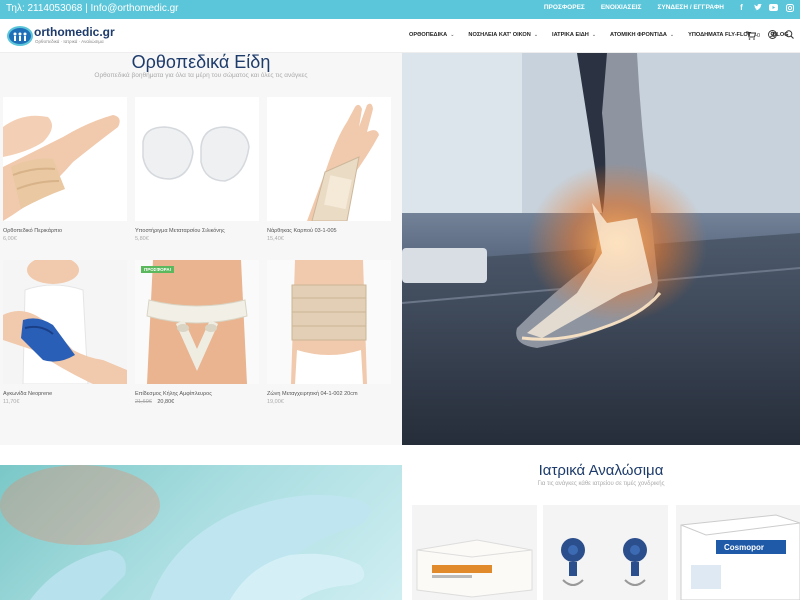 Image resolution: width=800 pixels, height=600 pixels. I want to click on price-value: 19,00€, so click(275, 402).